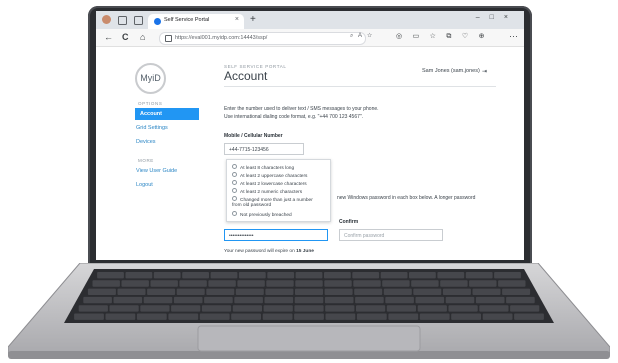 The width and height of the screenshot is (618, 363). Describe the element at coordinates (276, 235) in the screenshot. I see `new-password-field: ••••••••••••••` at that location.